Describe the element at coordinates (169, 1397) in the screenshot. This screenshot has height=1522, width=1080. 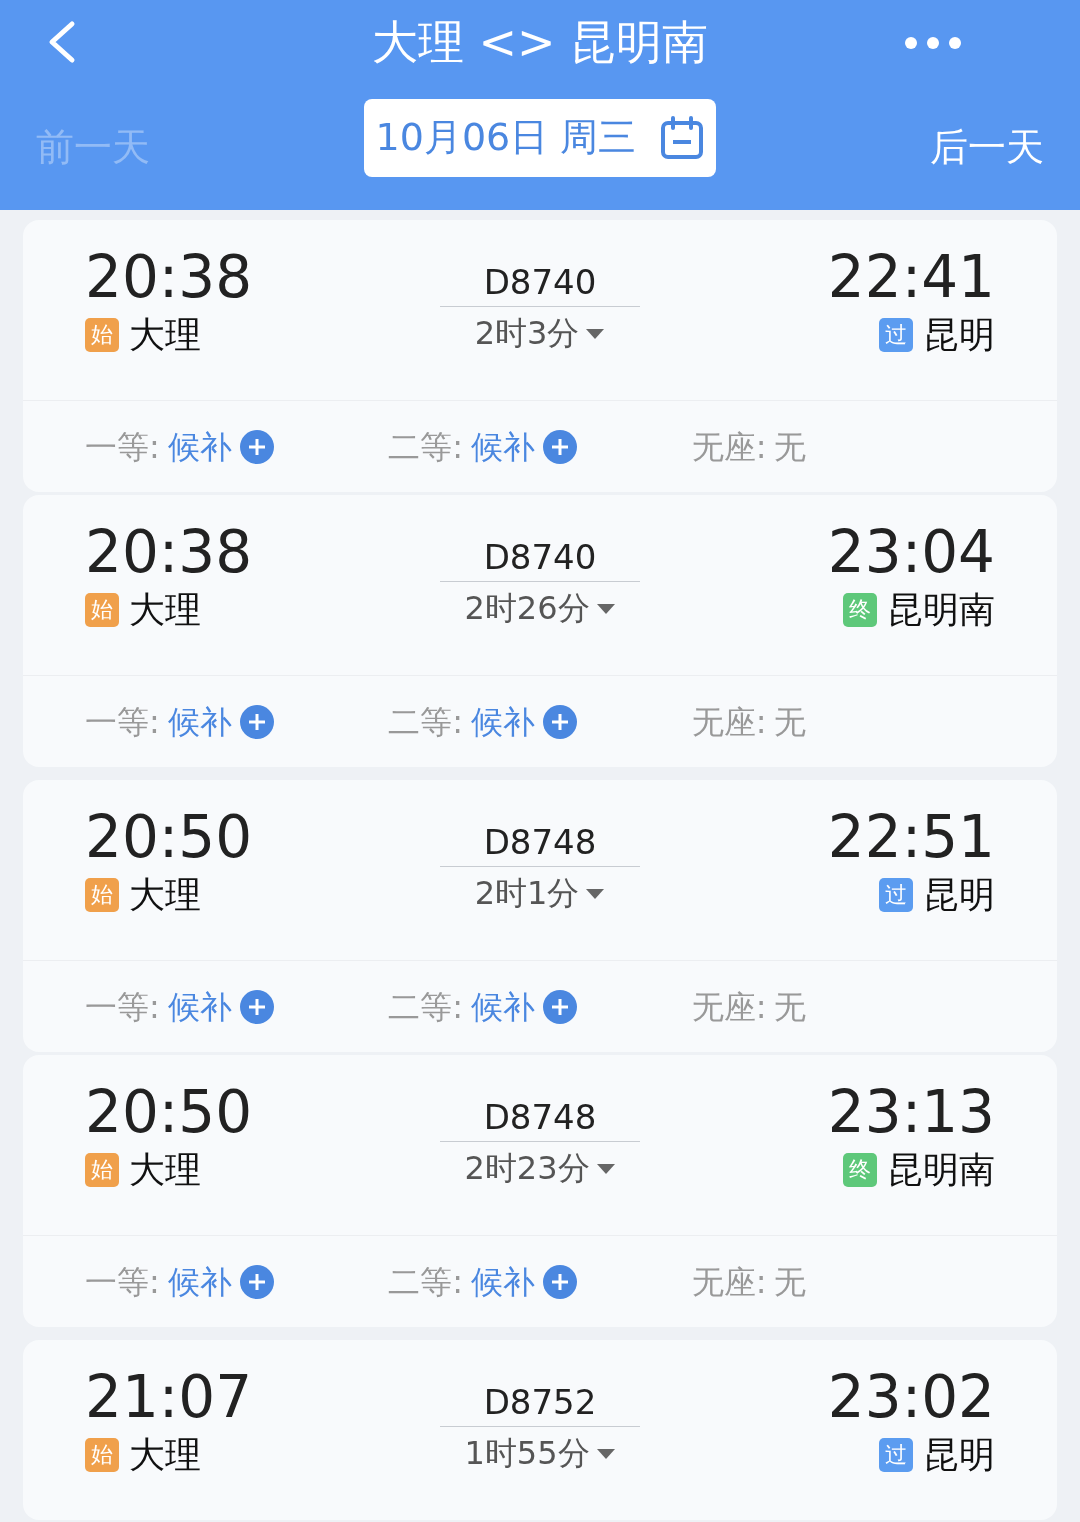
I see `departure-time: 21:07` at that location.